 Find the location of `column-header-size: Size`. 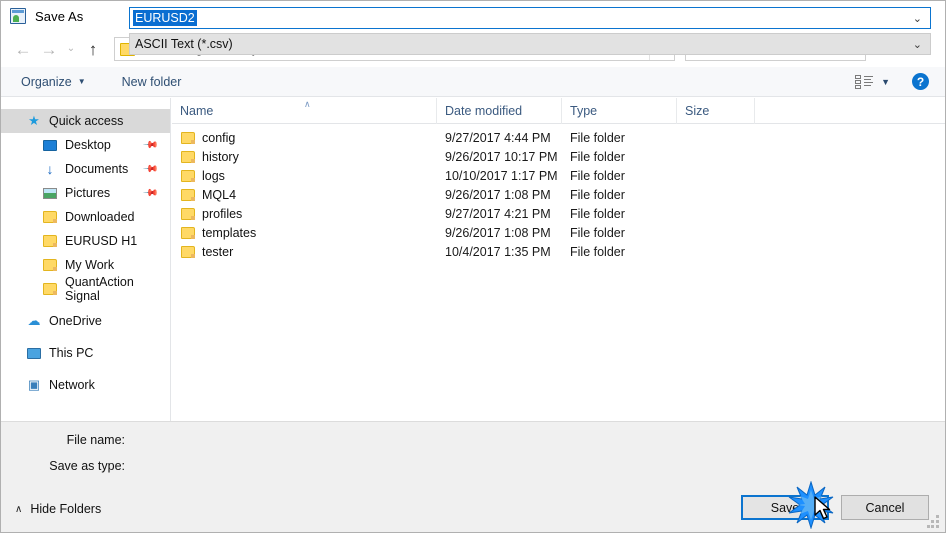

column-header-size: Size is located at coordinates (716, 111).